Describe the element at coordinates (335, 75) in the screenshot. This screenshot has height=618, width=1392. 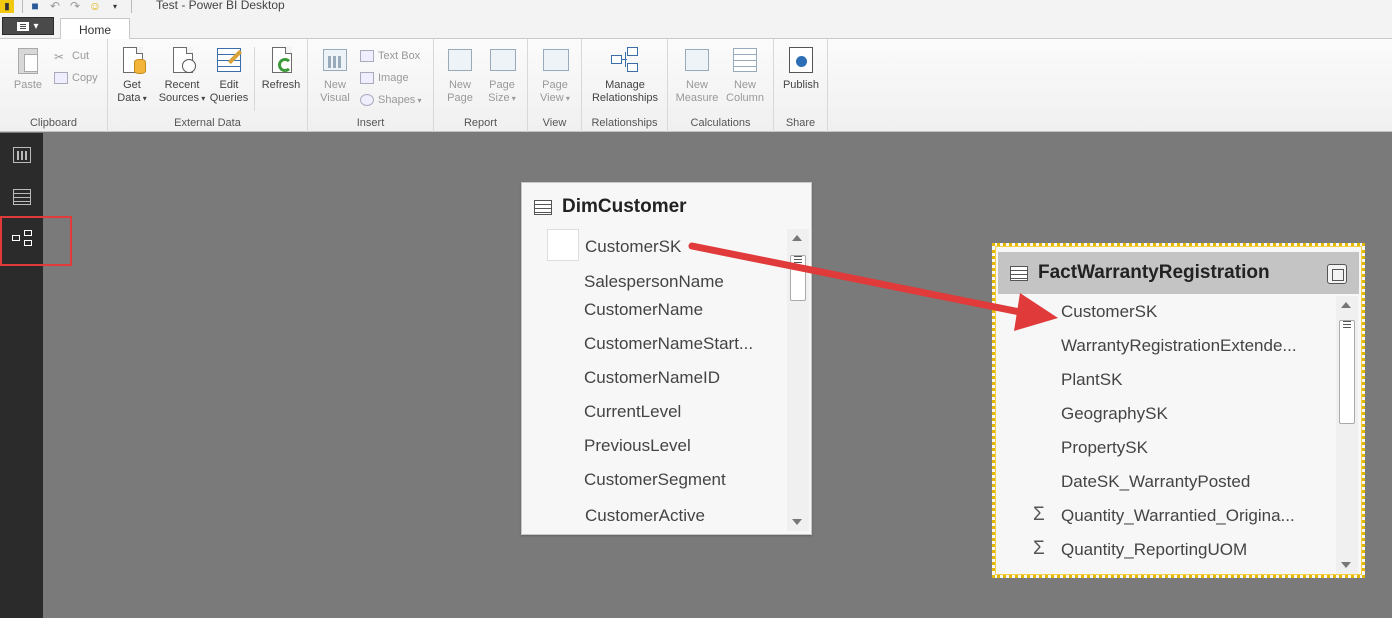
I see `new-visual-button: New Visual` at that location.